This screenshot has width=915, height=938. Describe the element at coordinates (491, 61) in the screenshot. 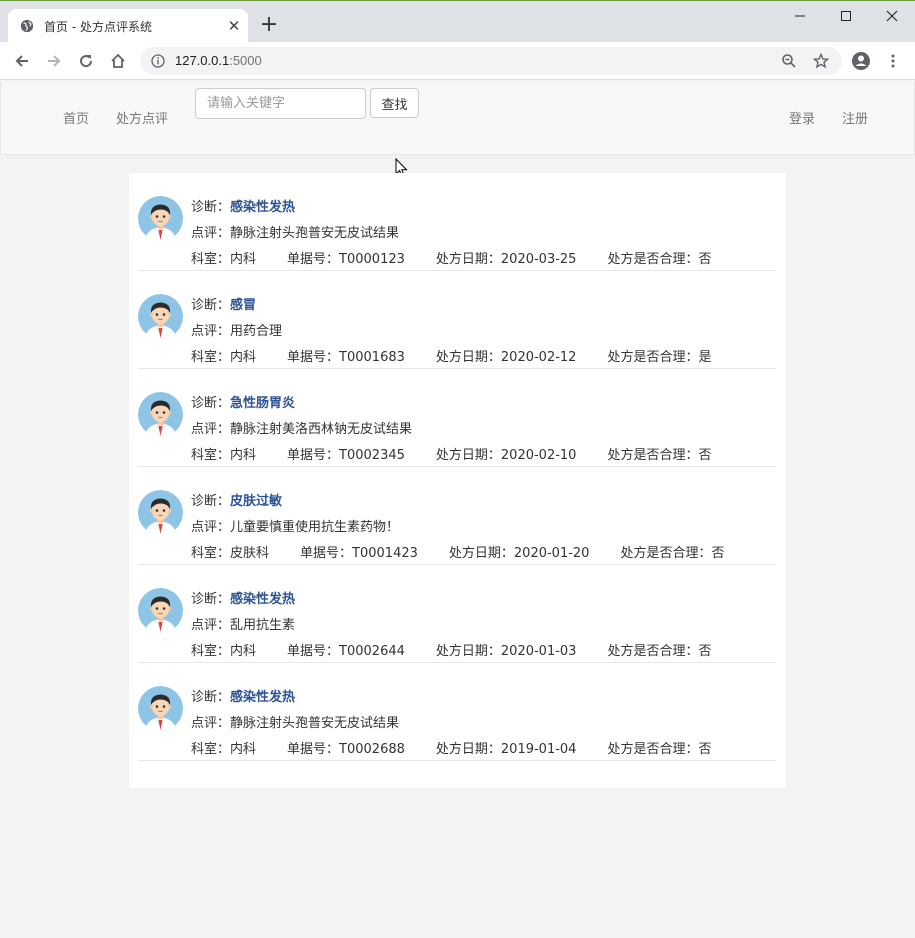

I see `address-bar: 127.0.0.1:5000` at that location.